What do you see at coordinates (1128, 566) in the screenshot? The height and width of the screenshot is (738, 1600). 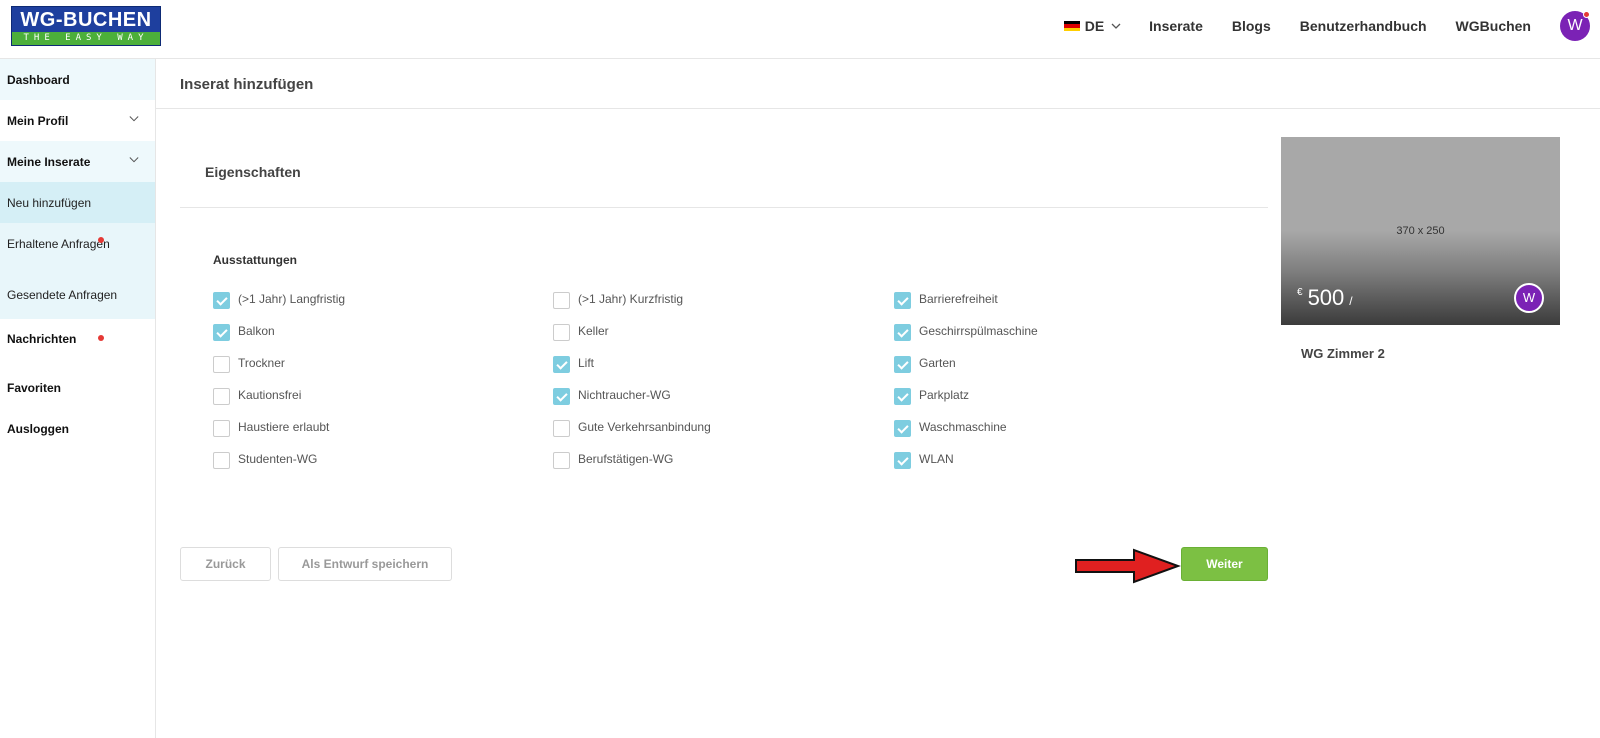 I see `annotation-arrow-icon` at bounding box center [1128, 566].